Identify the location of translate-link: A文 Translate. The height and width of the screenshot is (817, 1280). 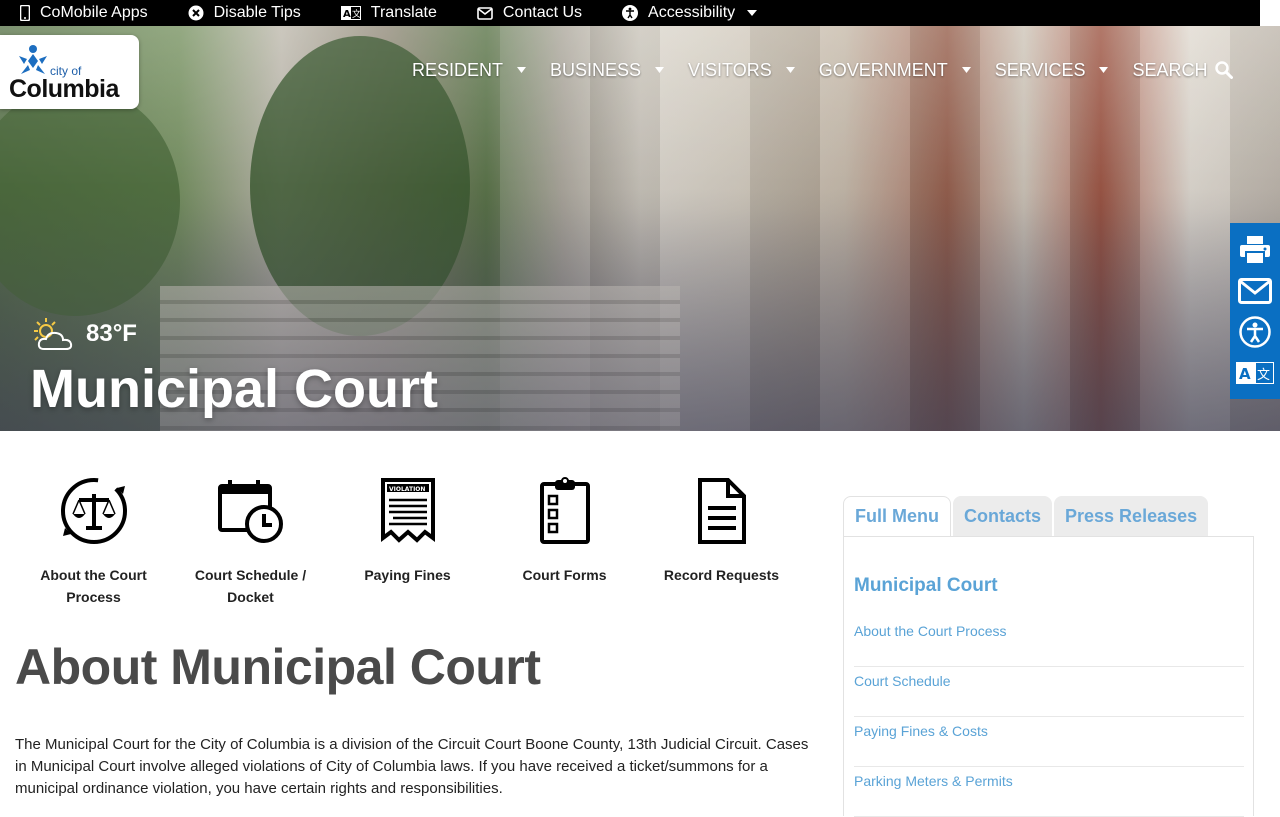
(388, 13).